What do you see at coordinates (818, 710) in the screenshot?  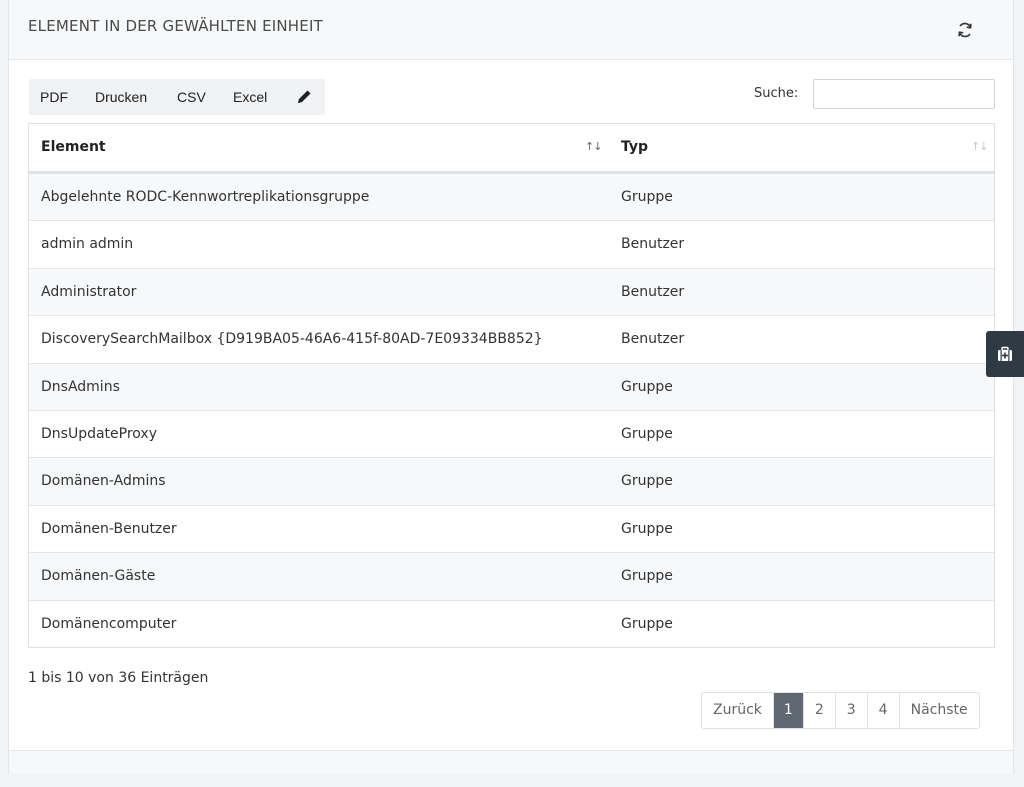 I see `page-button-2: 2` at bounding box center [818, 710].